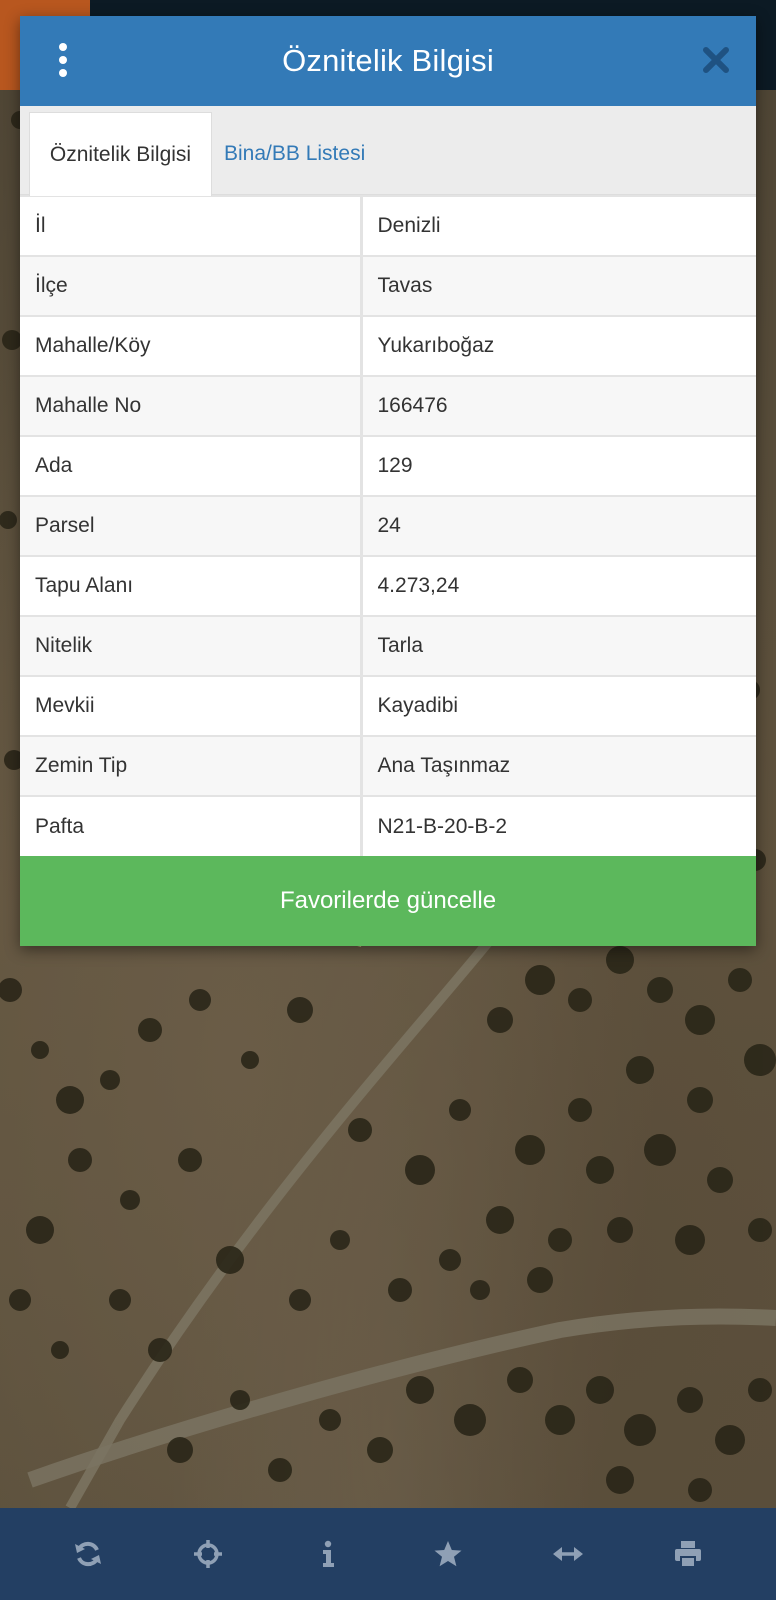  What do you see at coordinates (558, 585) in the screenshot?
I see `attribute-value: 4.273,24` at bounding box center [558, 585].